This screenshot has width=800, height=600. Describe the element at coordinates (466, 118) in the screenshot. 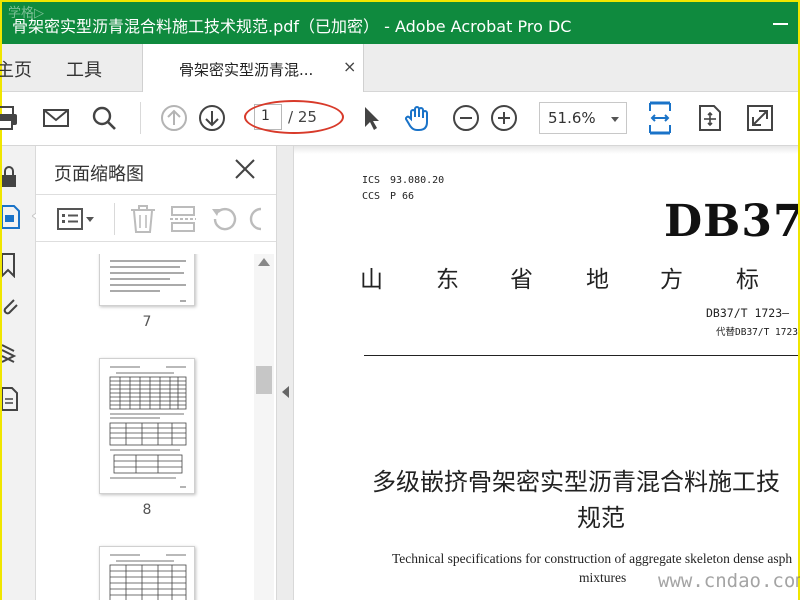

I see `zoom-out-icon` at that location.